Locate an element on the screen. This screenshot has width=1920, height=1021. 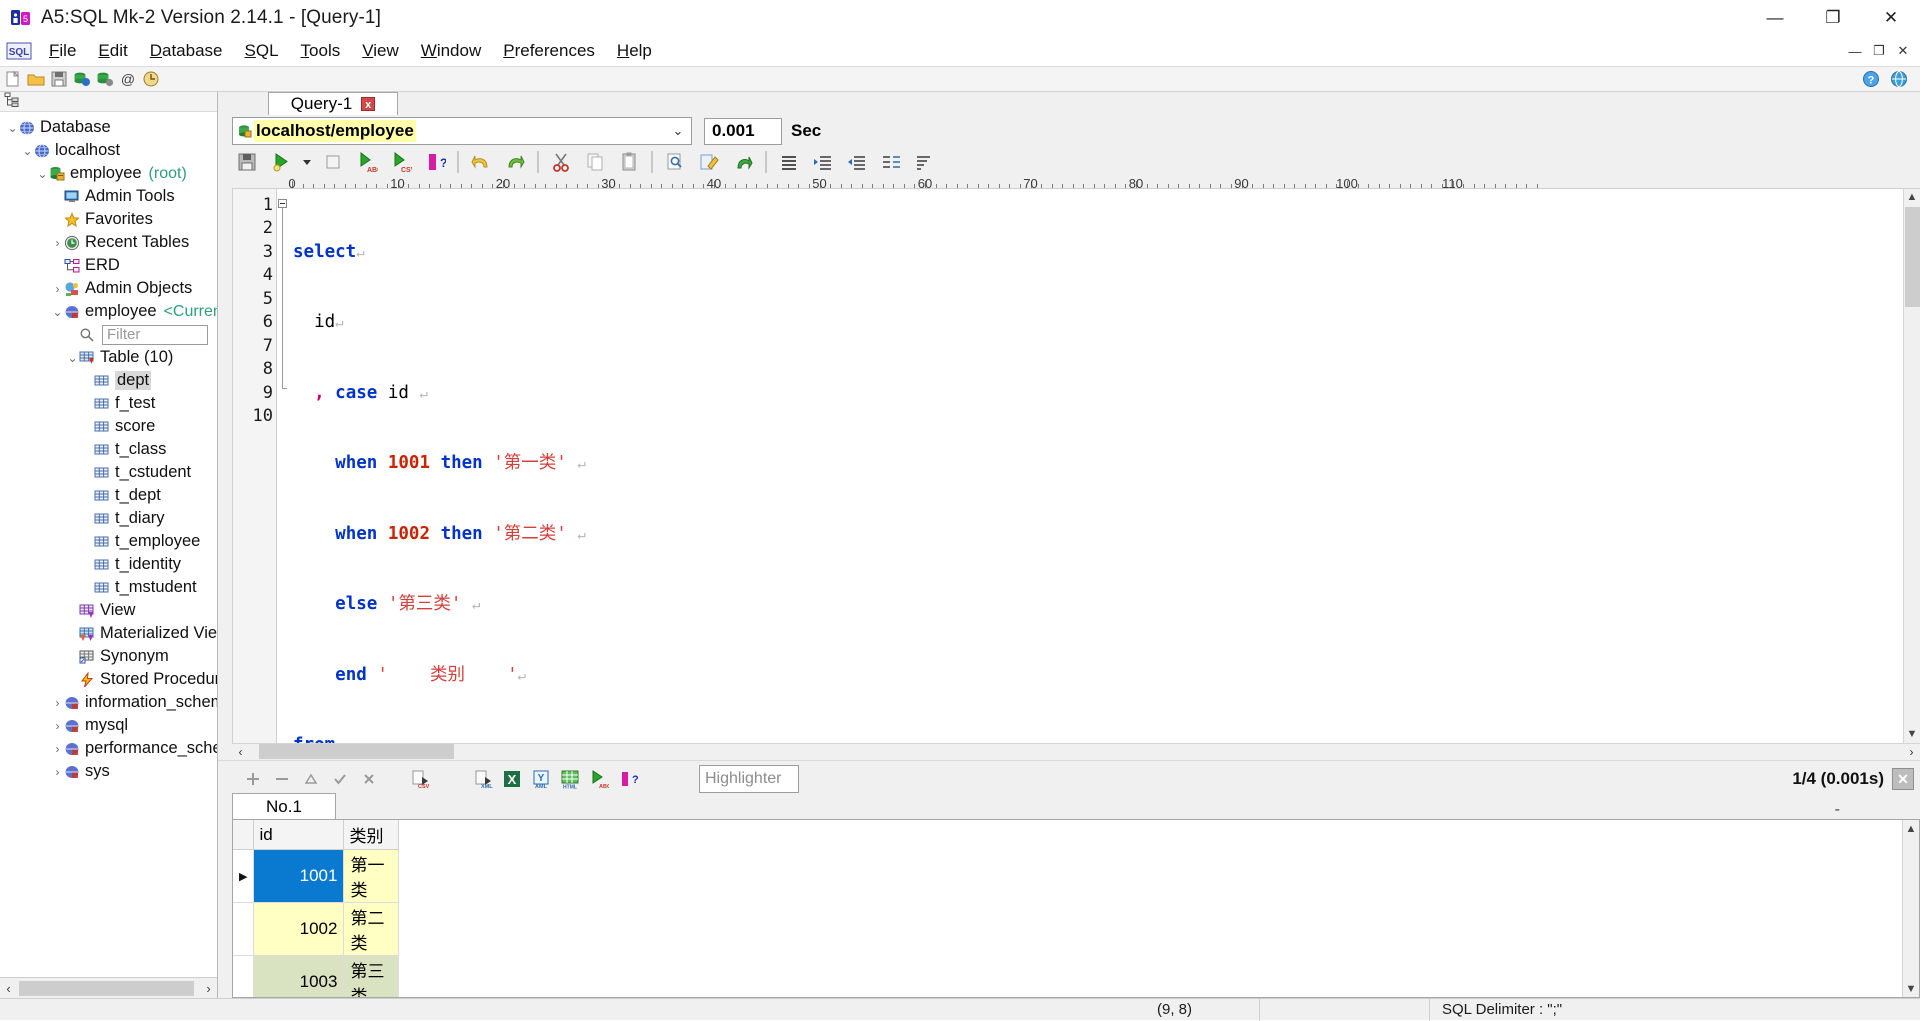
connection-select: localhost/employee ⌄ is located at coordinates (462, 131).